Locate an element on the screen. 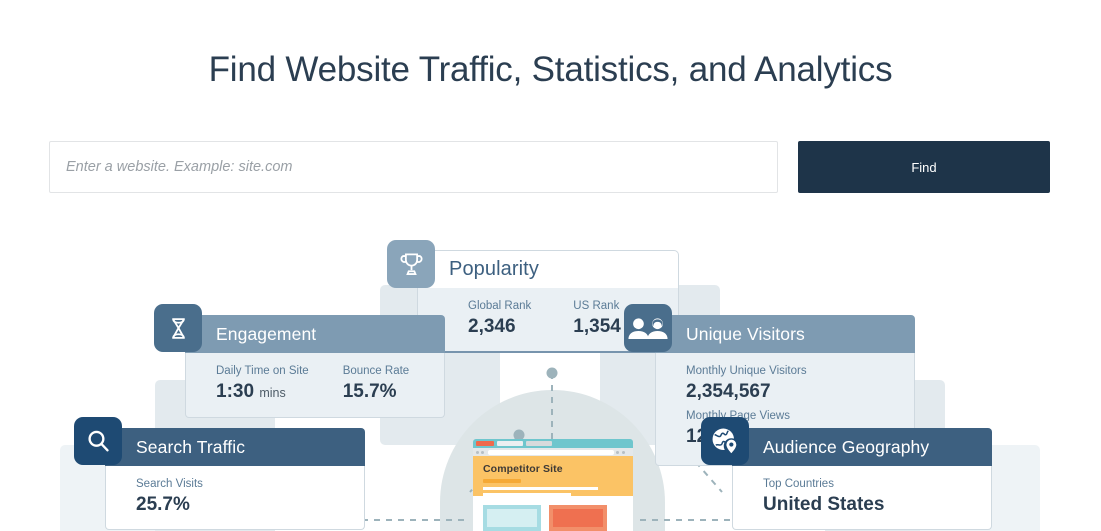 This screenshot has width=1101, height=531. stat-card-search-traffic: Search Traffic Search Visits 25.7% is located at coordinates (219, 473).